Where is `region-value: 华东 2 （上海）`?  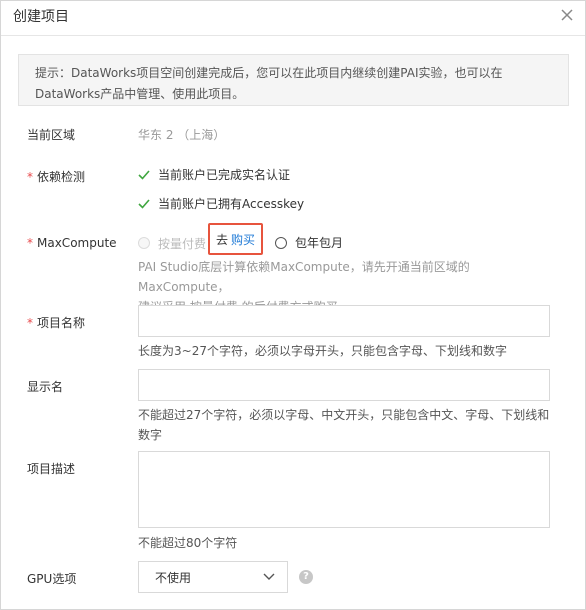 region-value: 华东 2 （上海） is located at coordinates (182, 135).